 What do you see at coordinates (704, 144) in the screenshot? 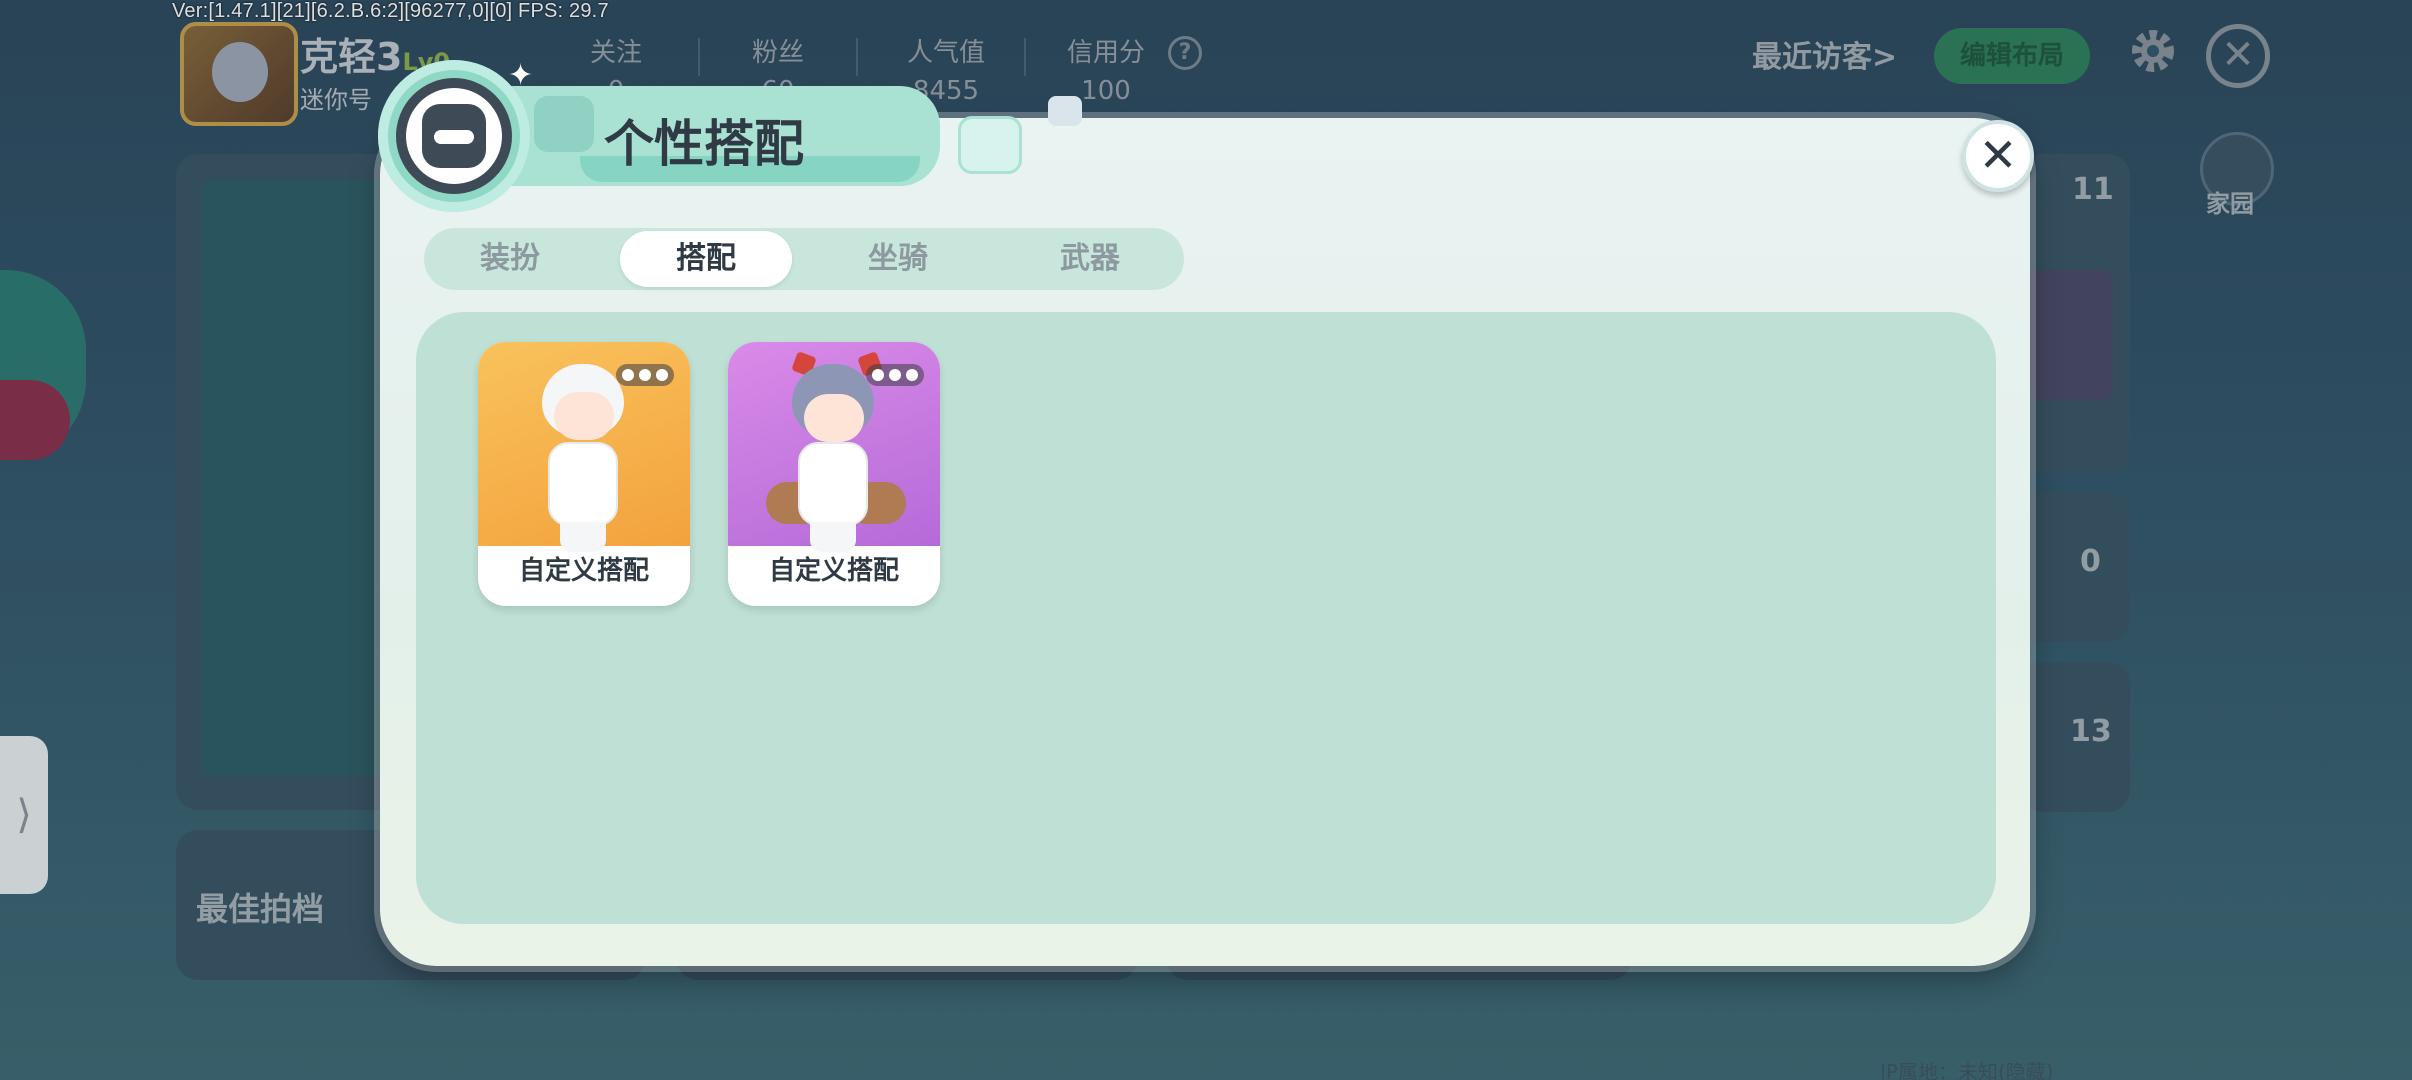
I see `modal-title: 个性搭配` at bounding box center [704, 144].